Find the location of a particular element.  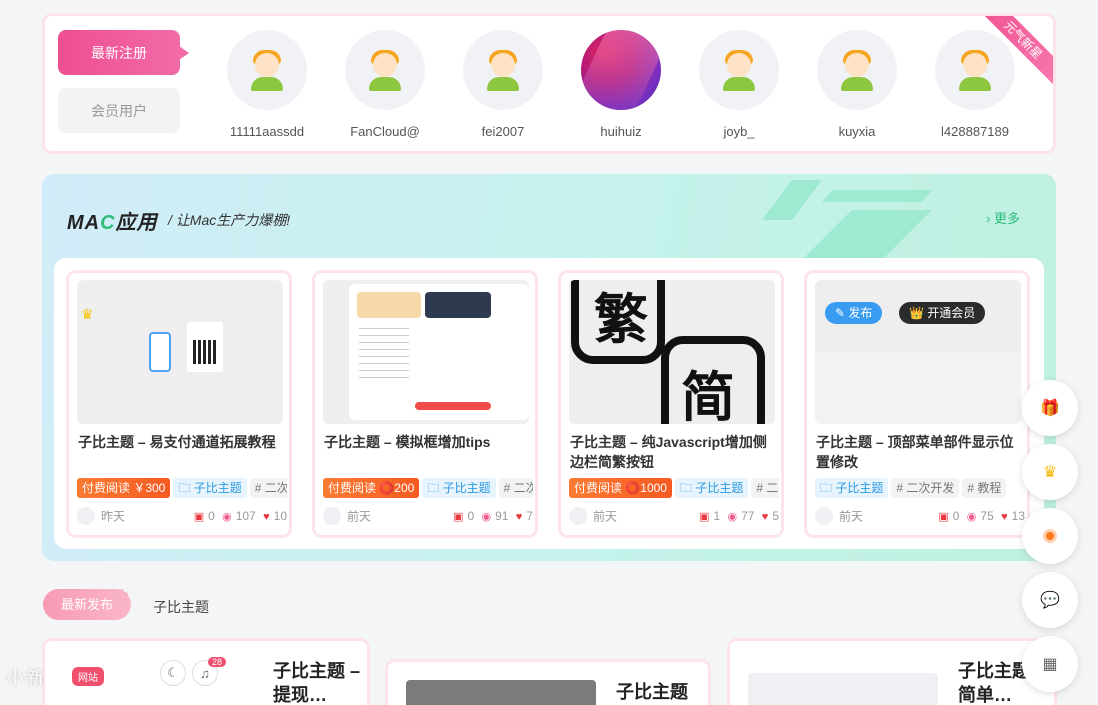

paid-badge: 付费阅读 ⭕200 is located at coordinates (371, 488).